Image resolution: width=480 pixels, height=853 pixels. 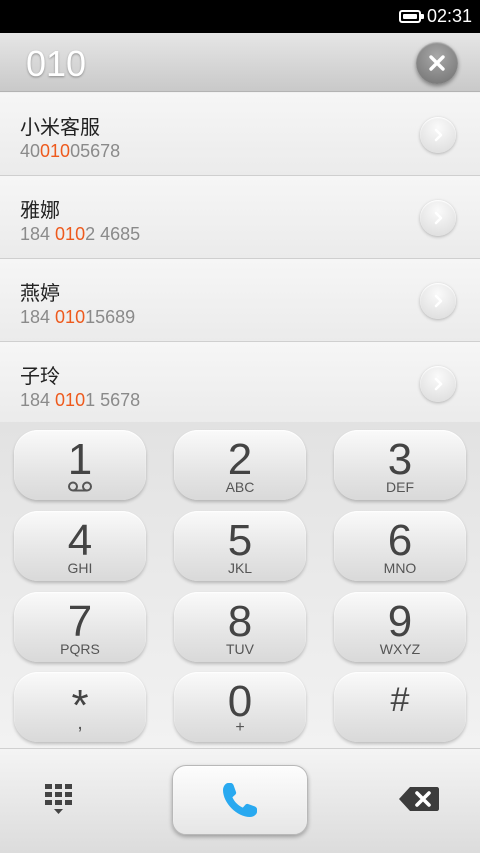 I want to click on key-0: 0 +, so click(x=240, y=707).